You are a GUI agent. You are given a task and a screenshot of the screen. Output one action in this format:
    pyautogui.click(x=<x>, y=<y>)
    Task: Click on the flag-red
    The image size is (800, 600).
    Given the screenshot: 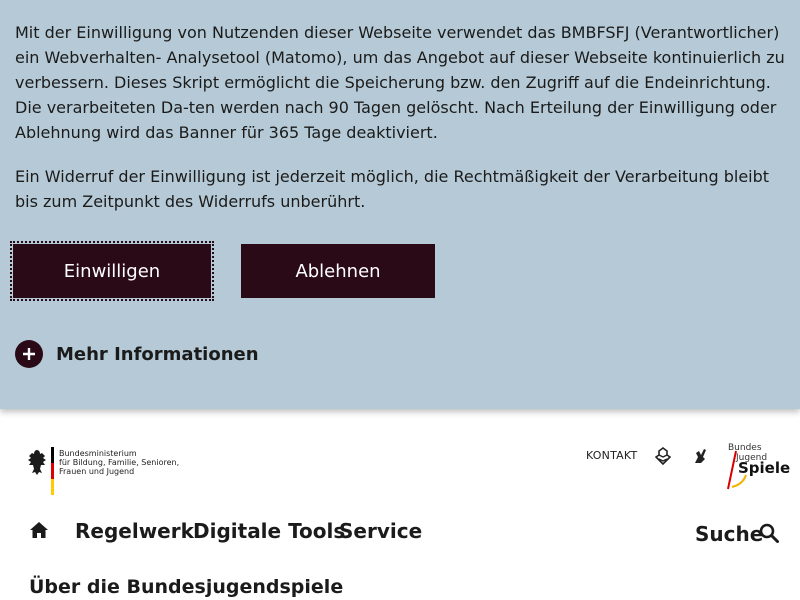 What is the action you would take?
    pyautogui.click(x=52, y=471)
    